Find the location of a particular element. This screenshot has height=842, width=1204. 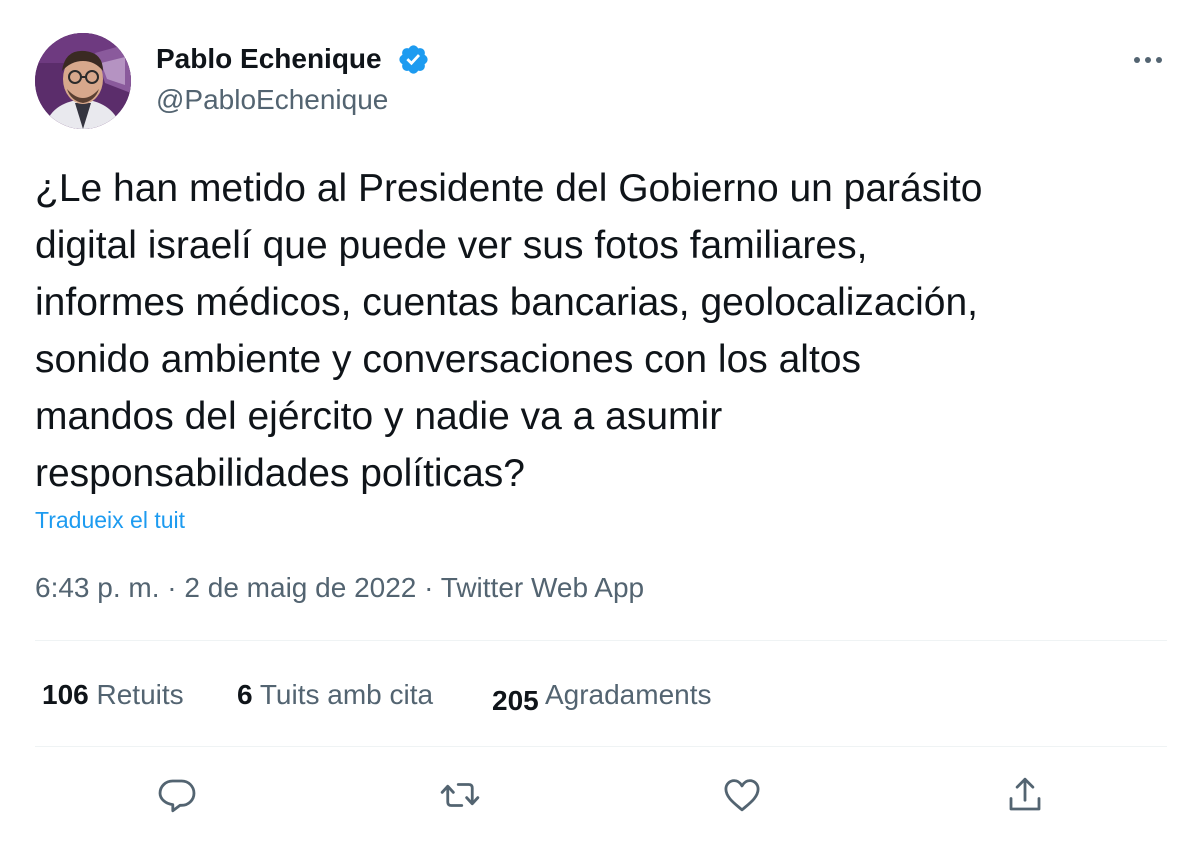

retweets-count: 106 is located at coordinates (65, 694).